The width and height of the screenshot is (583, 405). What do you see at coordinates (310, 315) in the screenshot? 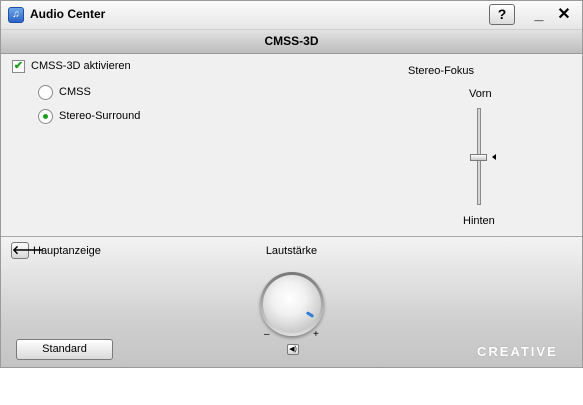
I see `volume-knob-indicator` at bounding box center [310, 315].